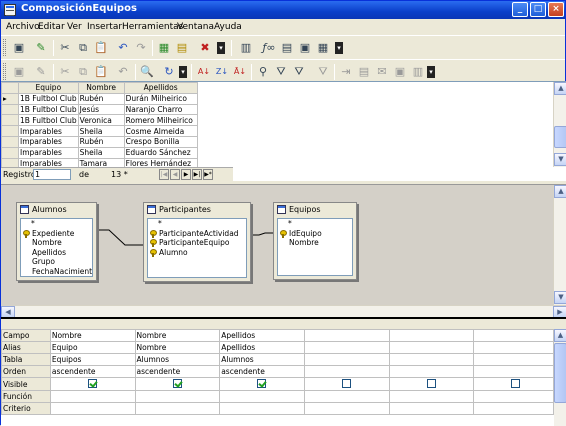 This screenshot has height=426, width=566. I want to click on field-item: Alumno, so click(197, 253).